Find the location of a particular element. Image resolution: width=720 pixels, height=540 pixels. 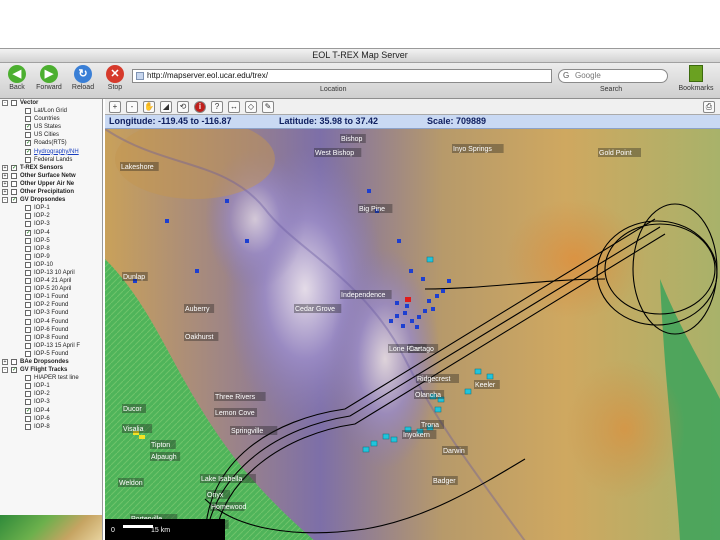

layer-item: IOP-2 is located at coordinates (51, 394).